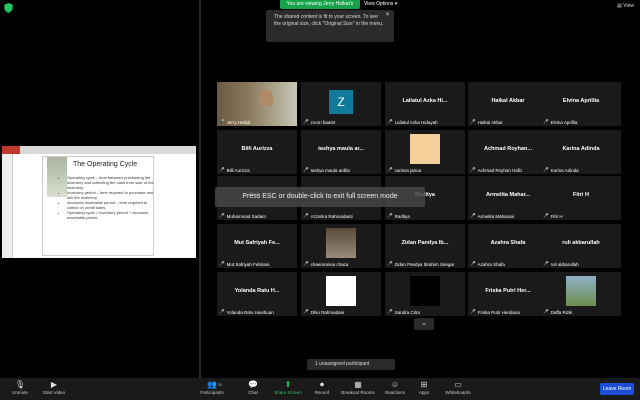 The width and height of the screenshot is (640, 400). I want to click on participant-name-label: Dhio Rahmadani, so click(327, 312).